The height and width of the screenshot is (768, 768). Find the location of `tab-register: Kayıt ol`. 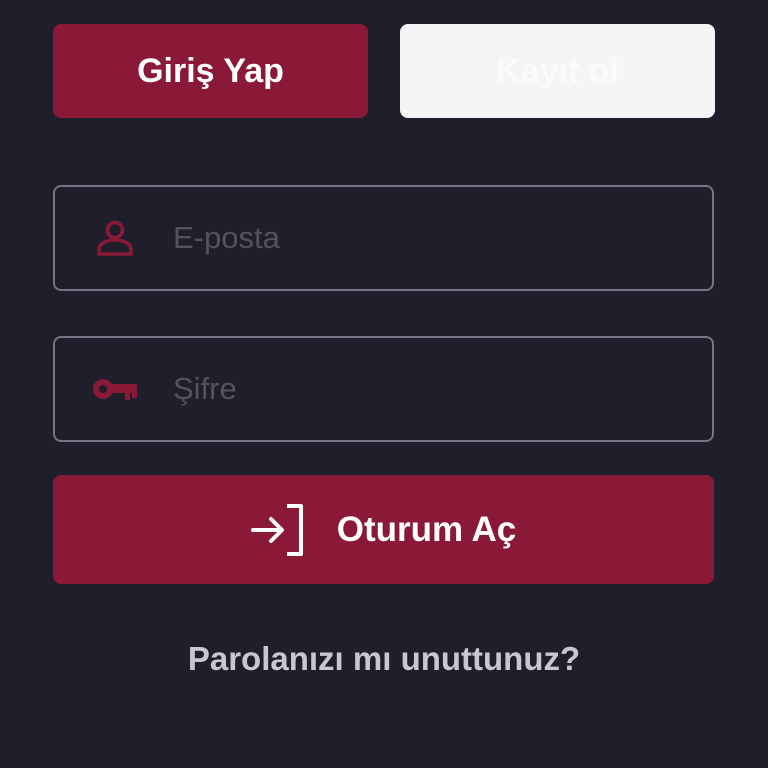

tab-register: Kayıt ol is located at coordinates (557, 71).